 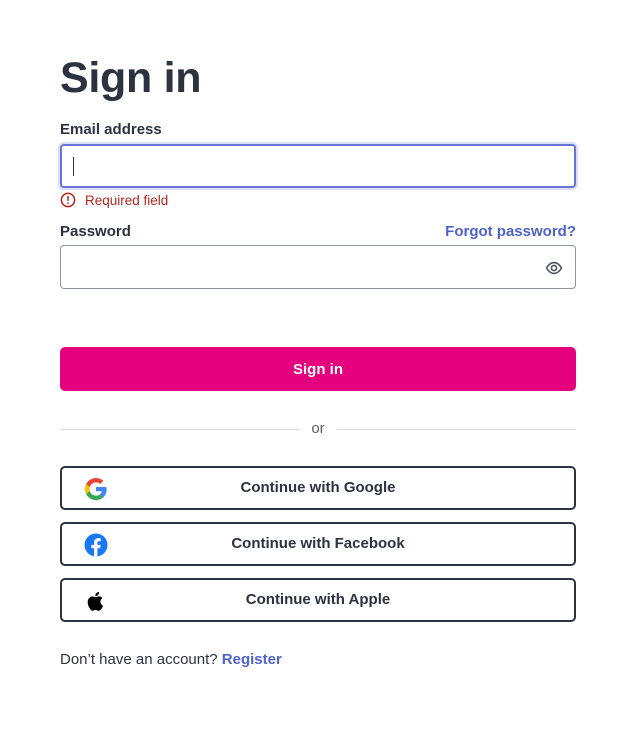 I want to click on error-circle-icon, so click(x=68, y=200).